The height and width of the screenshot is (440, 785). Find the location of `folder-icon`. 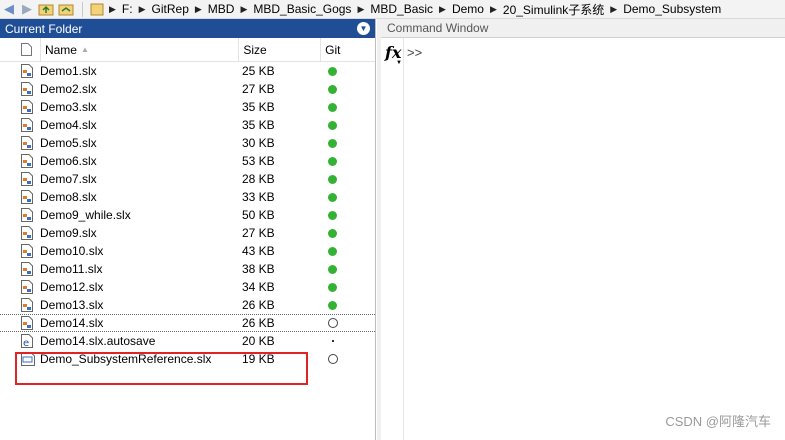

folder-icon is located at coordinates (97, 9).